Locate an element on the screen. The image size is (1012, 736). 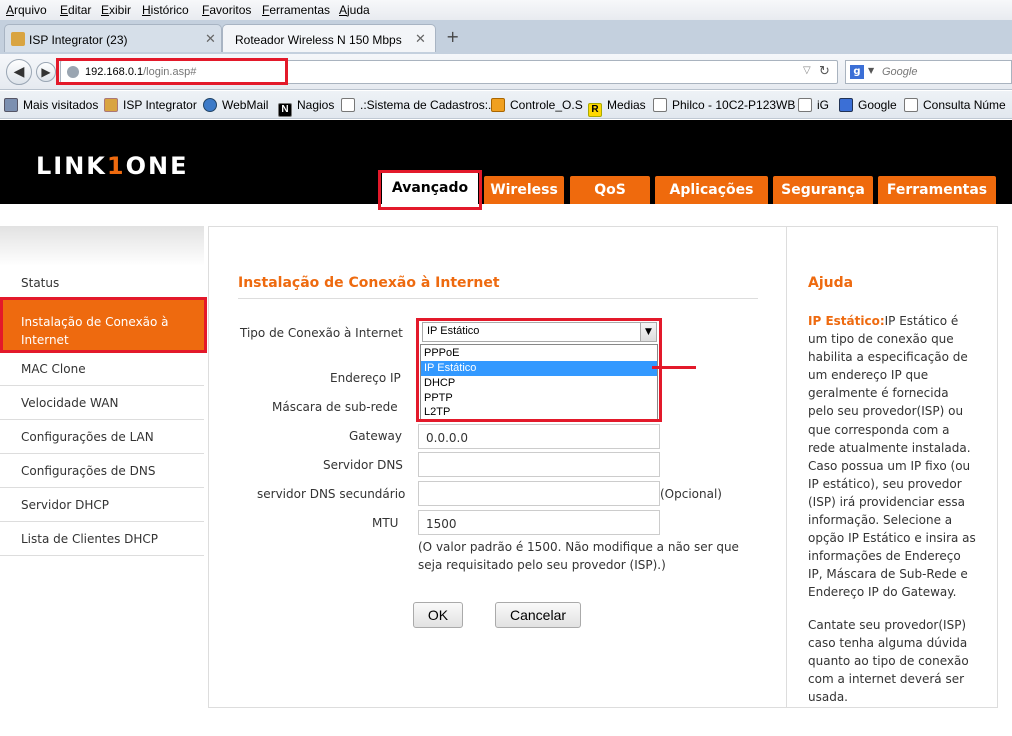
reload-icon: ↻ is located at coordinates (824, 71).